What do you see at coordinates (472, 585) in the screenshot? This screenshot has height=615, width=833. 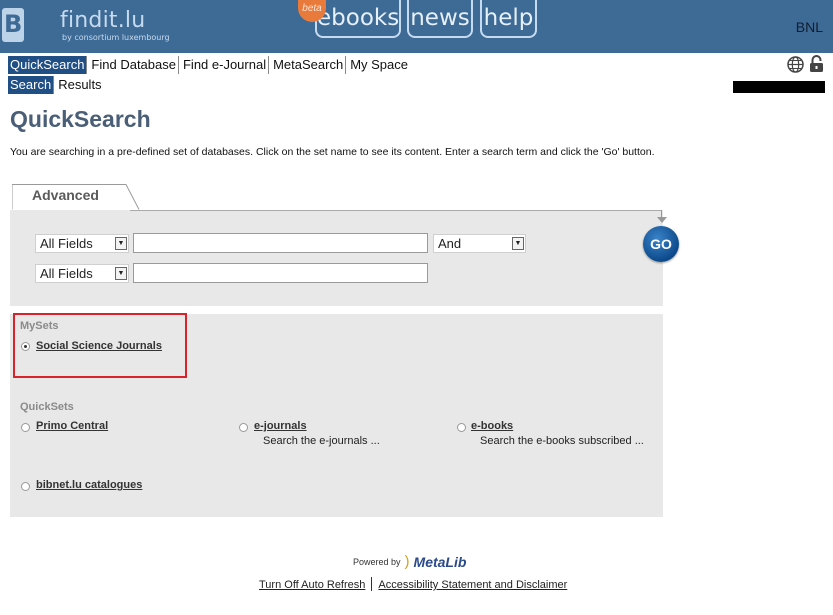 I see `link-accessibility-statement: Accessibility Statement and Disclaimer` at bounding box center [472, 585].